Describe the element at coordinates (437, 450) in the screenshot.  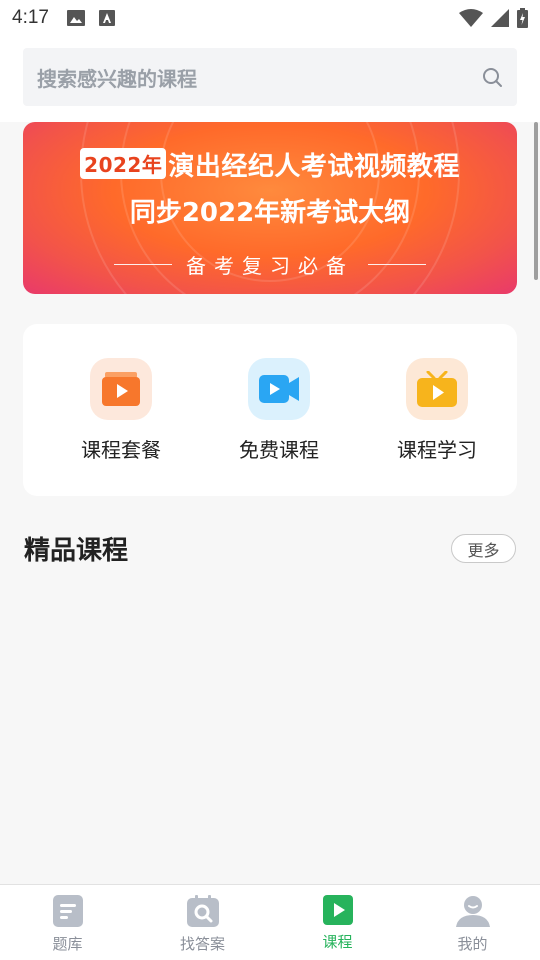
I see `quick-link-label: 课程学习` at that location.